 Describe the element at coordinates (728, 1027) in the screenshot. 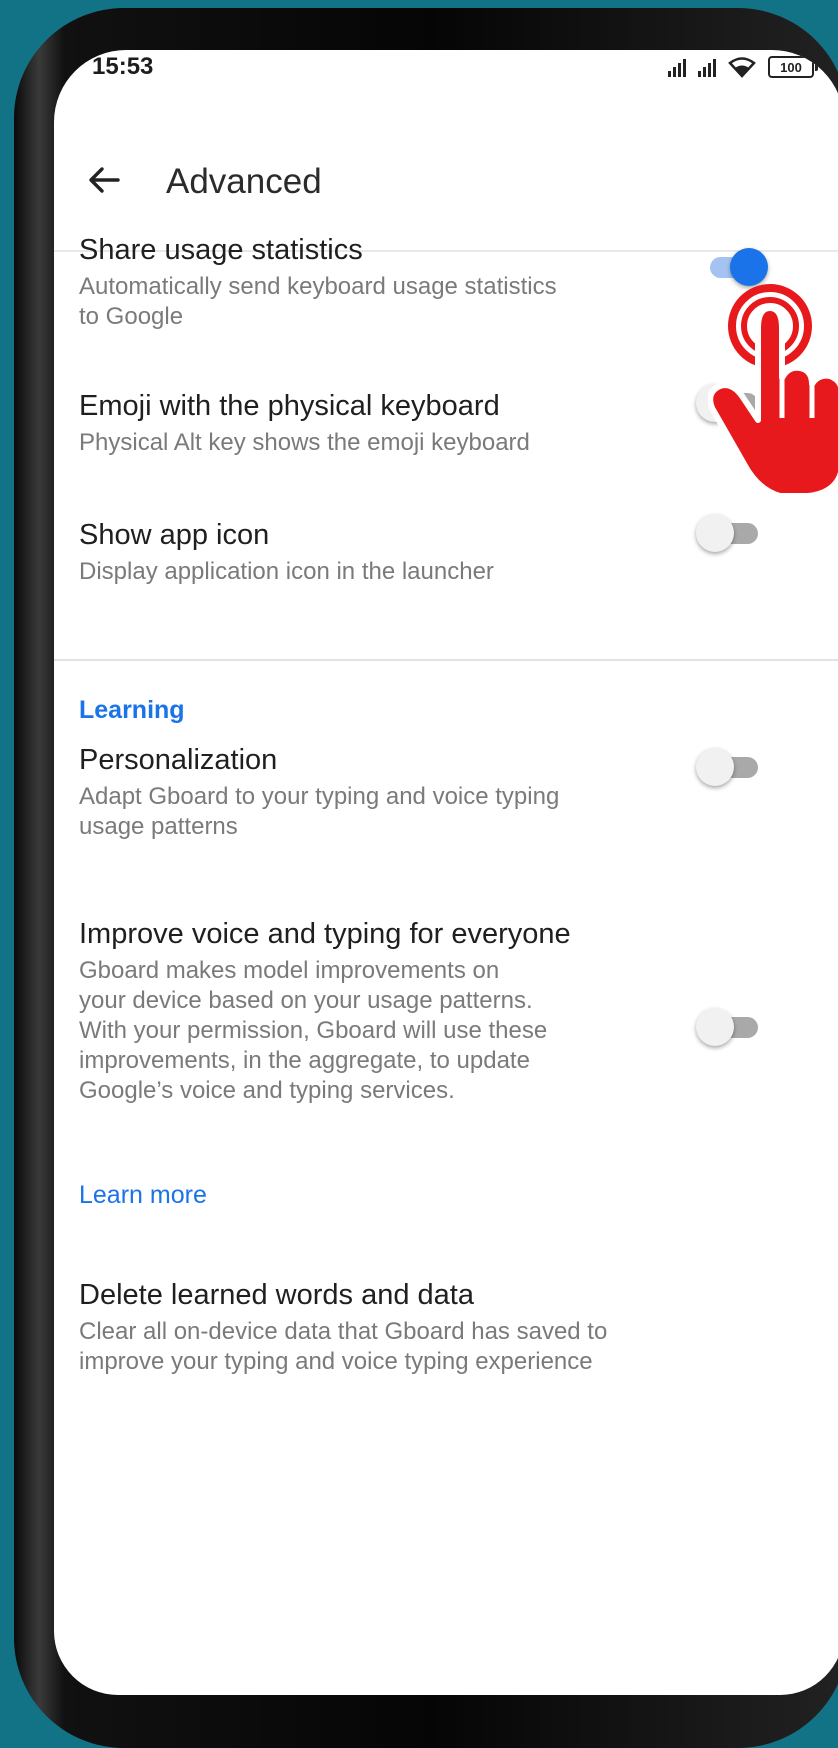

I see `improve-voice-typing-toggle` at that location.